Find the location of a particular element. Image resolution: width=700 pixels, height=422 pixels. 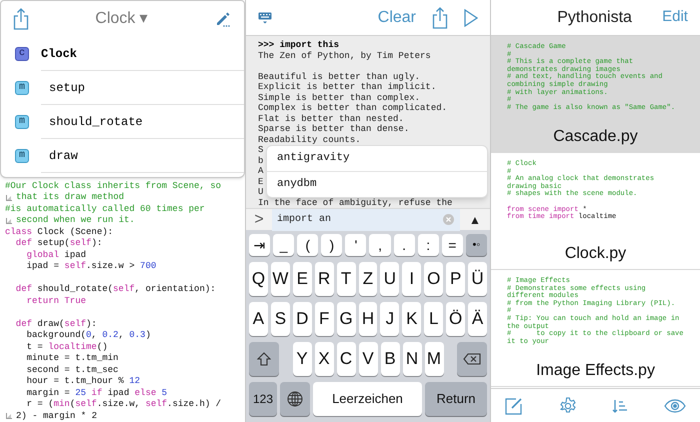

globe-key is located at coordinates (295, 399).